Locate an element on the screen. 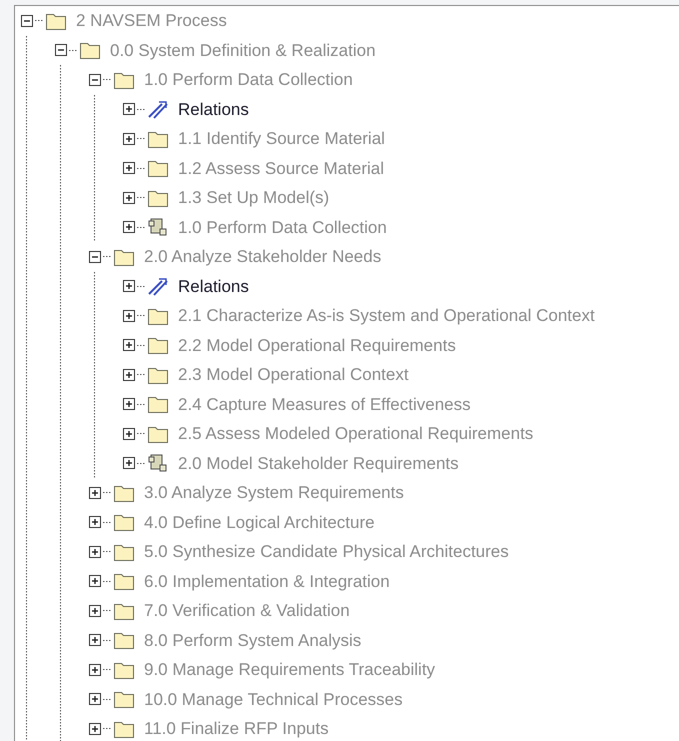 This screenshot has width=679, height=741. tree-item: 2.4 Capture Measures of Effectiveness is located at coordinates (324, 404).